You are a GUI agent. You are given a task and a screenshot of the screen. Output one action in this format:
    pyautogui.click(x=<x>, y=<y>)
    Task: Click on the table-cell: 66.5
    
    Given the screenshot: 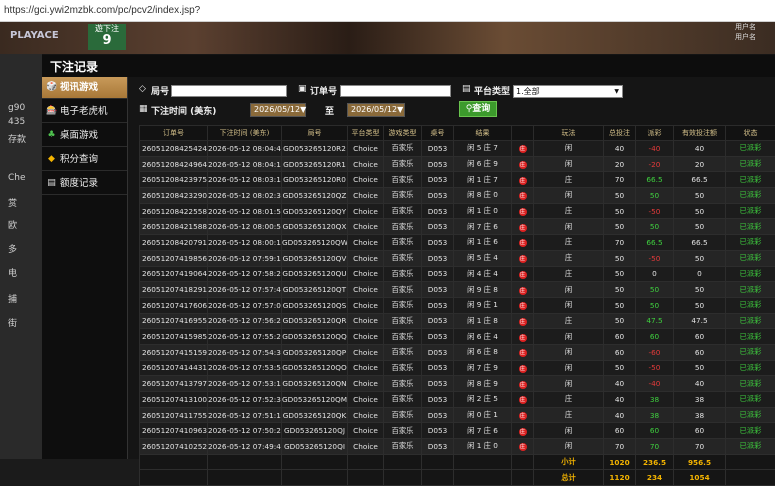 What is the action you would take?
    pyautogui.click(x=700, y=180)
    